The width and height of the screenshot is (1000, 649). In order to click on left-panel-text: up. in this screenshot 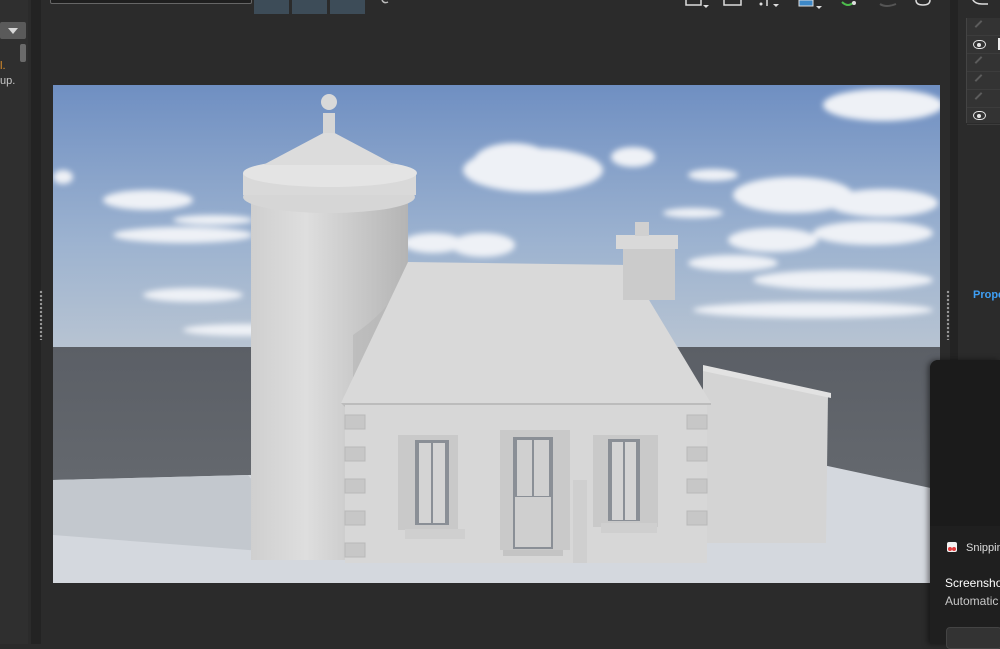, I will do `click(8, 81)`.